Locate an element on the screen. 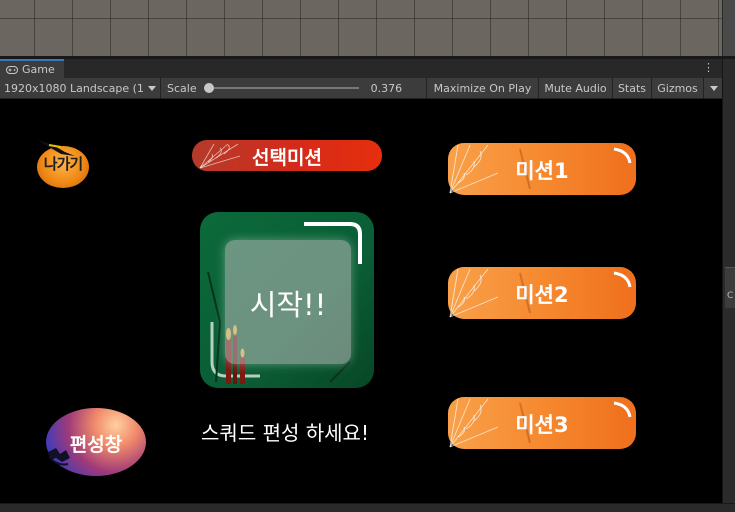  scale-slider is located at coordinates (281, 88).